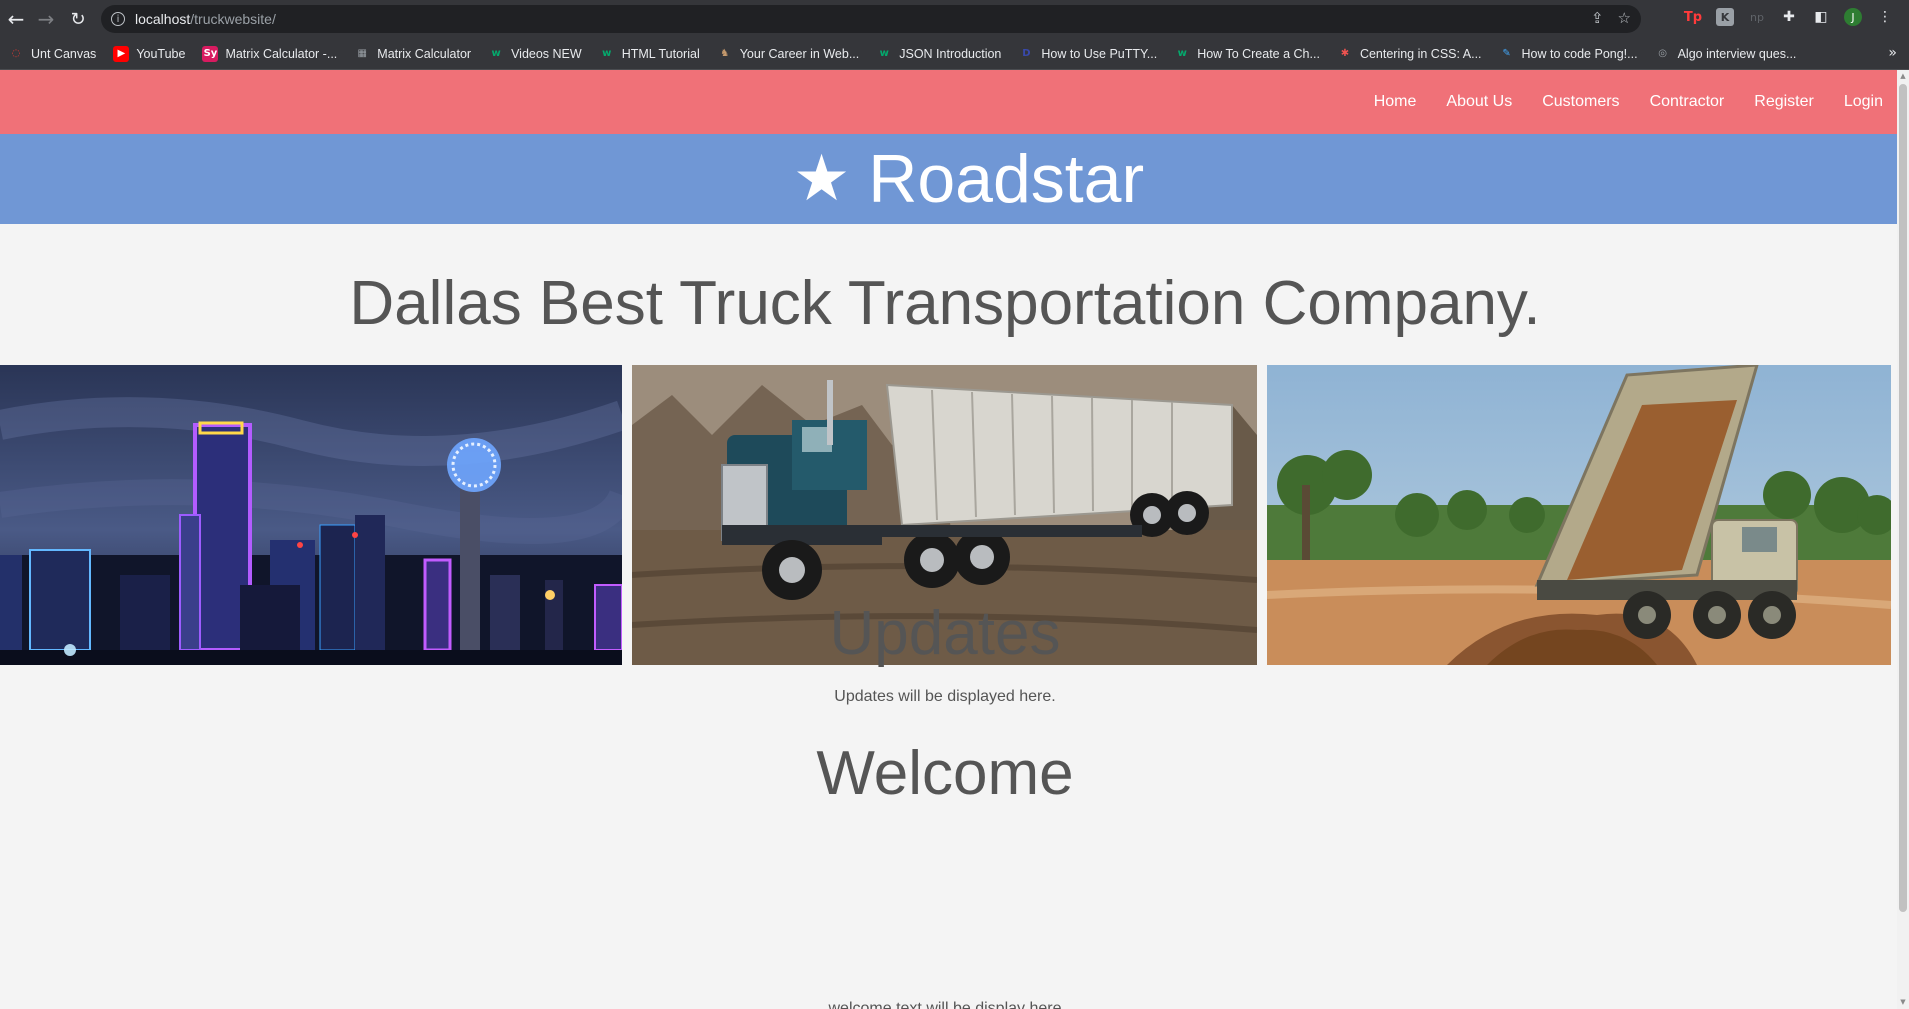 The image size is (1909, 1009). I want to click on extension-k-icon: K, so click(1725, 17).